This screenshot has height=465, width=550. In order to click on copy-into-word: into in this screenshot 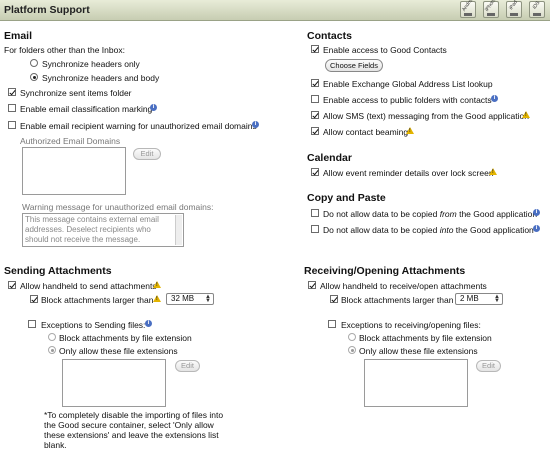, I will do `click(446, 230)`.